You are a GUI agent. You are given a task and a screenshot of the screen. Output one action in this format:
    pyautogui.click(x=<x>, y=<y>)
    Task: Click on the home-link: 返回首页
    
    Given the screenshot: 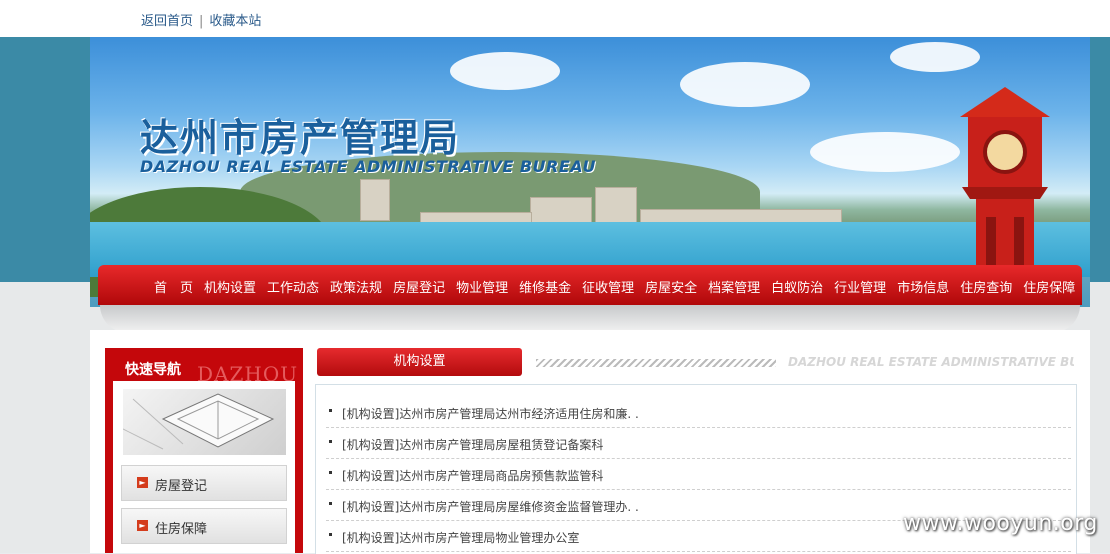 What is the action you would take?
    pyautogui.click(x=167, y=21)
    